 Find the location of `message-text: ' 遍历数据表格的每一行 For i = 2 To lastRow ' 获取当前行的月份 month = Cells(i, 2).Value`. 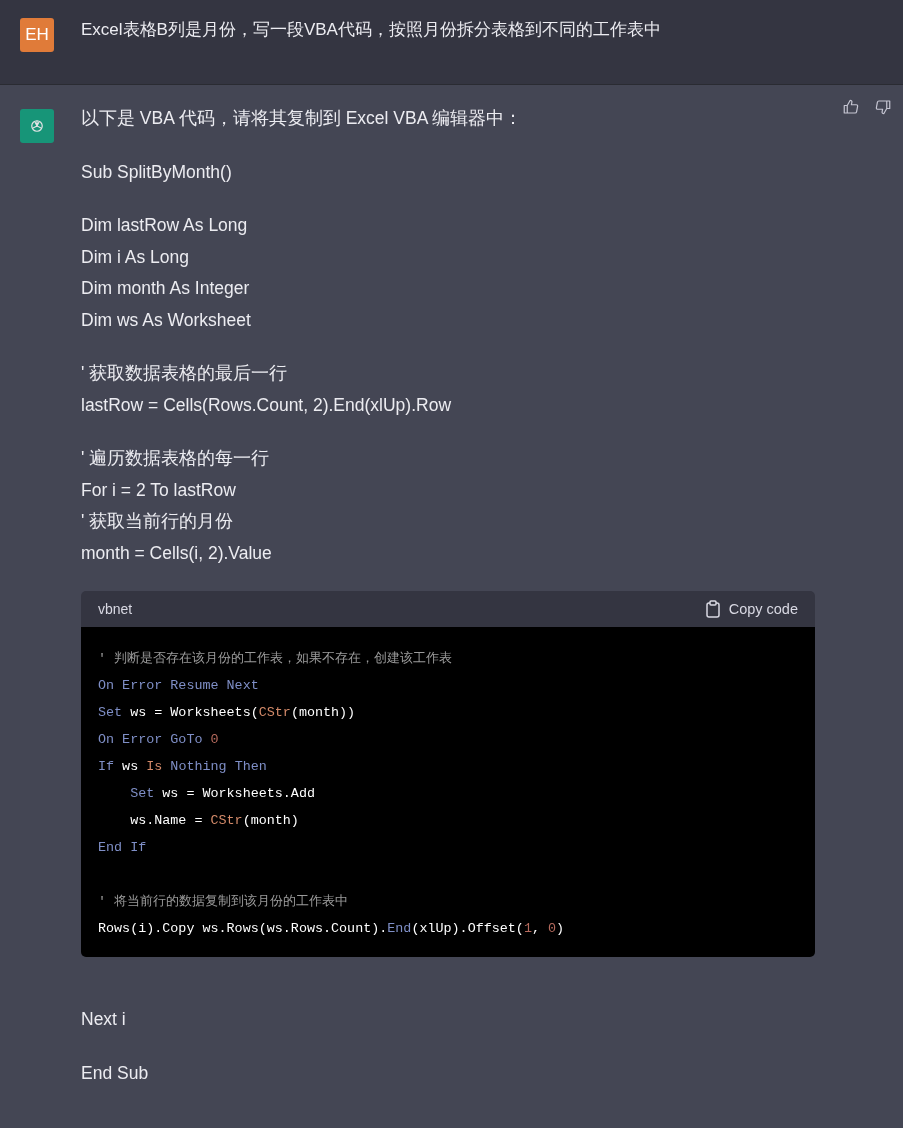

message-text: ' 遍历数据表格的每一行 For i = 2 To lastRow ' 获取当前行的月份 month = Cells(i, 2).Value is located at coordinates (177, 506).